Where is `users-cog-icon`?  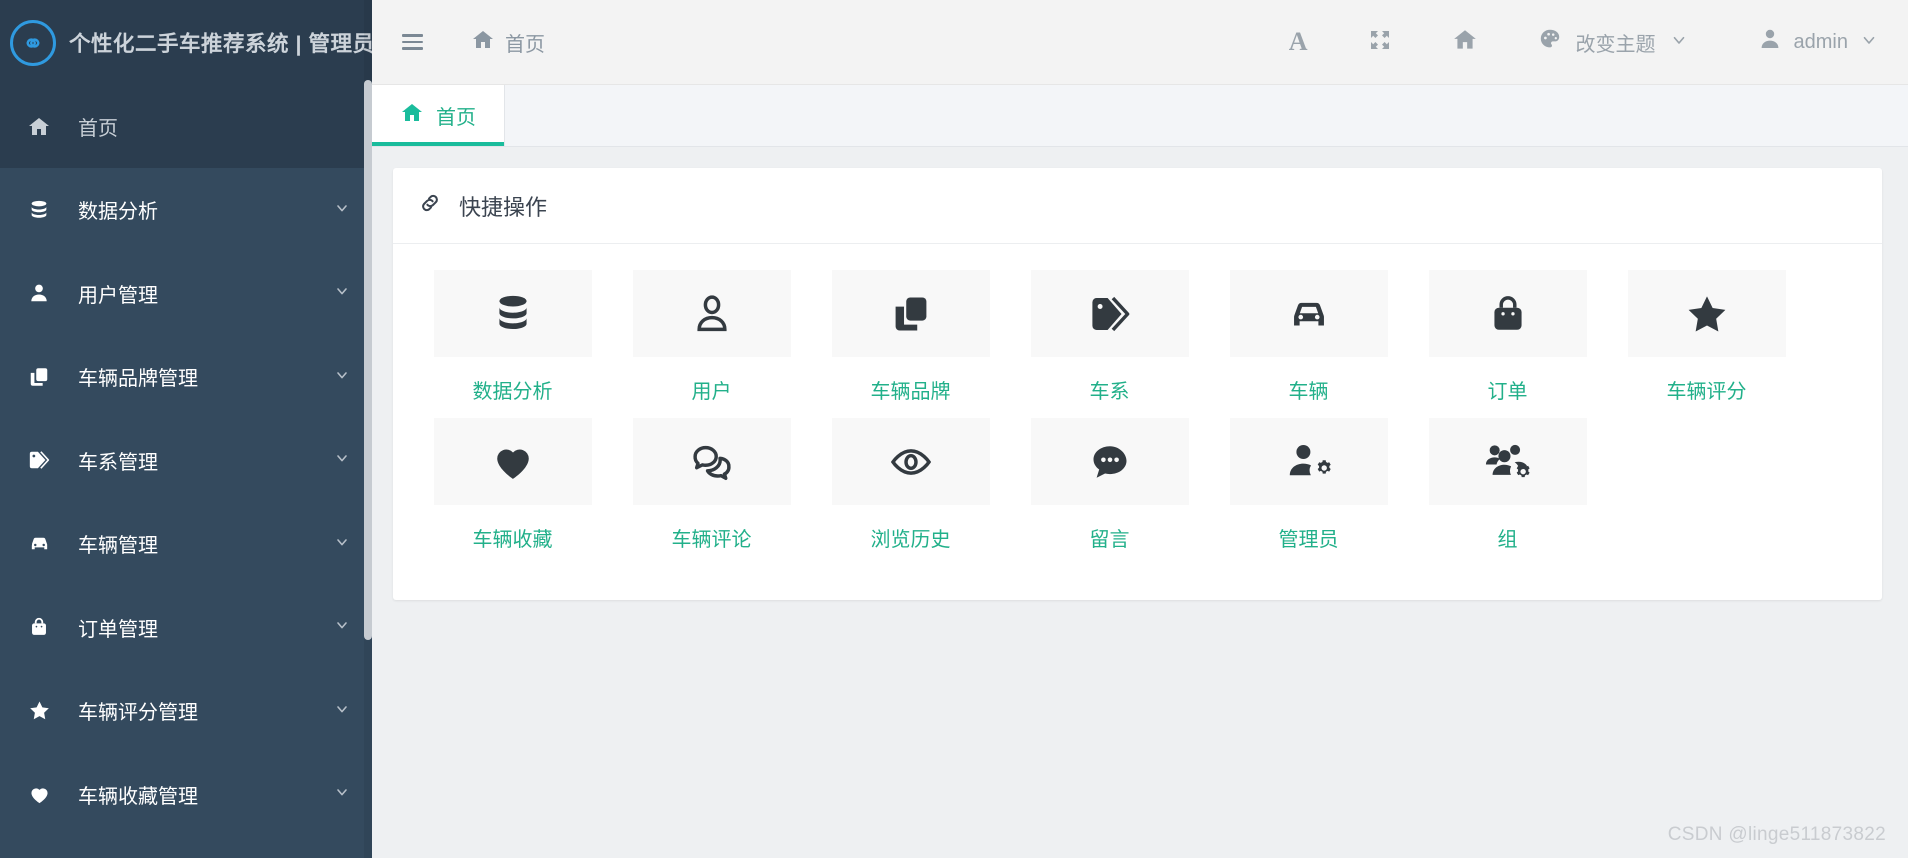
users-cog-icon is located at coordinates (1507, 461).